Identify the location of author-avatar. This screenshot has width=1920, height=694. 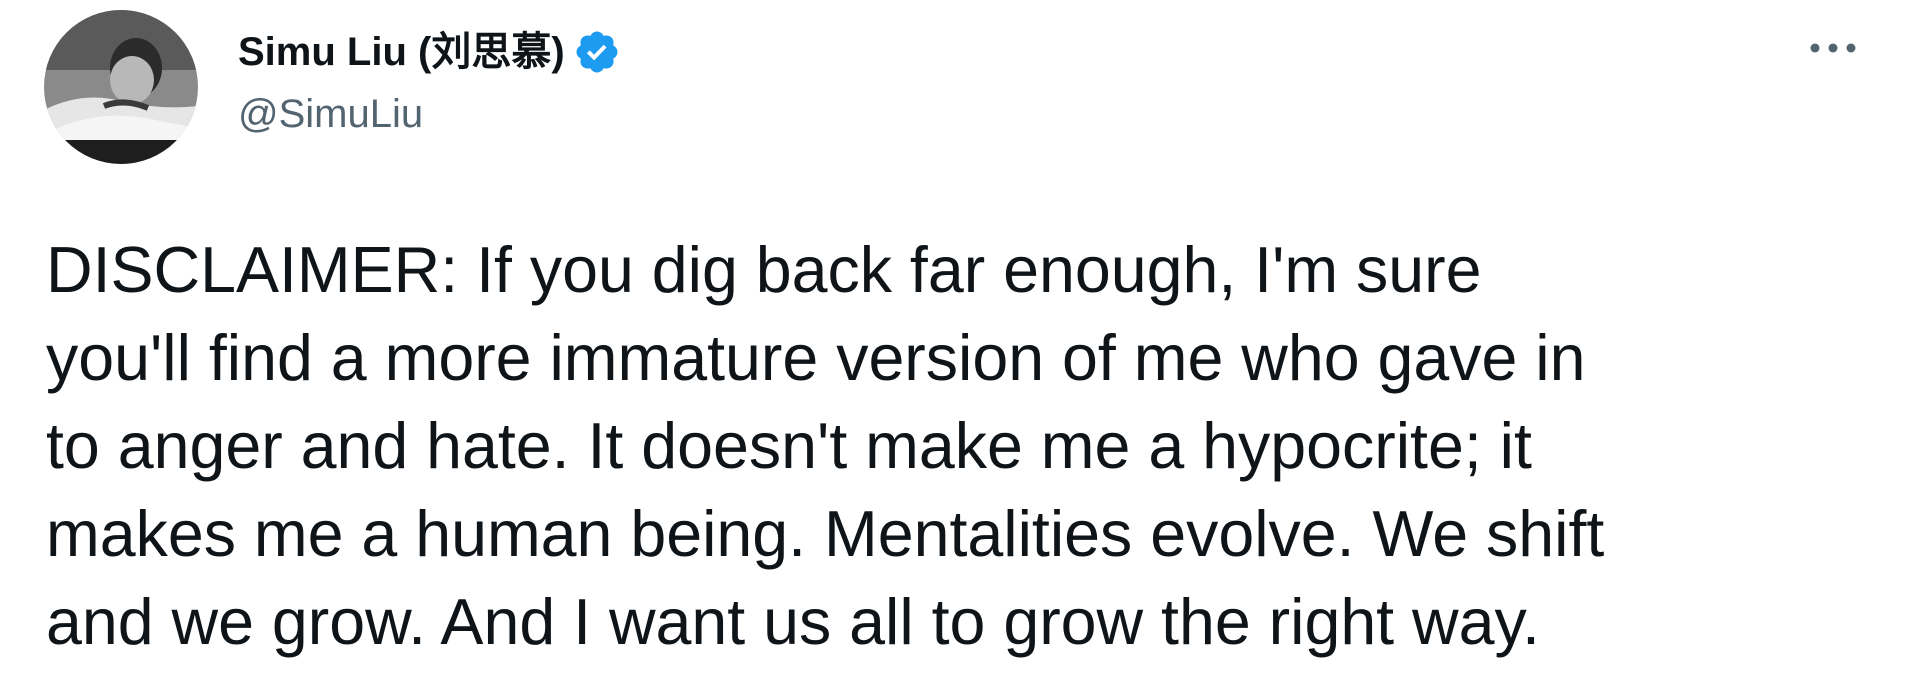
(121, 87).